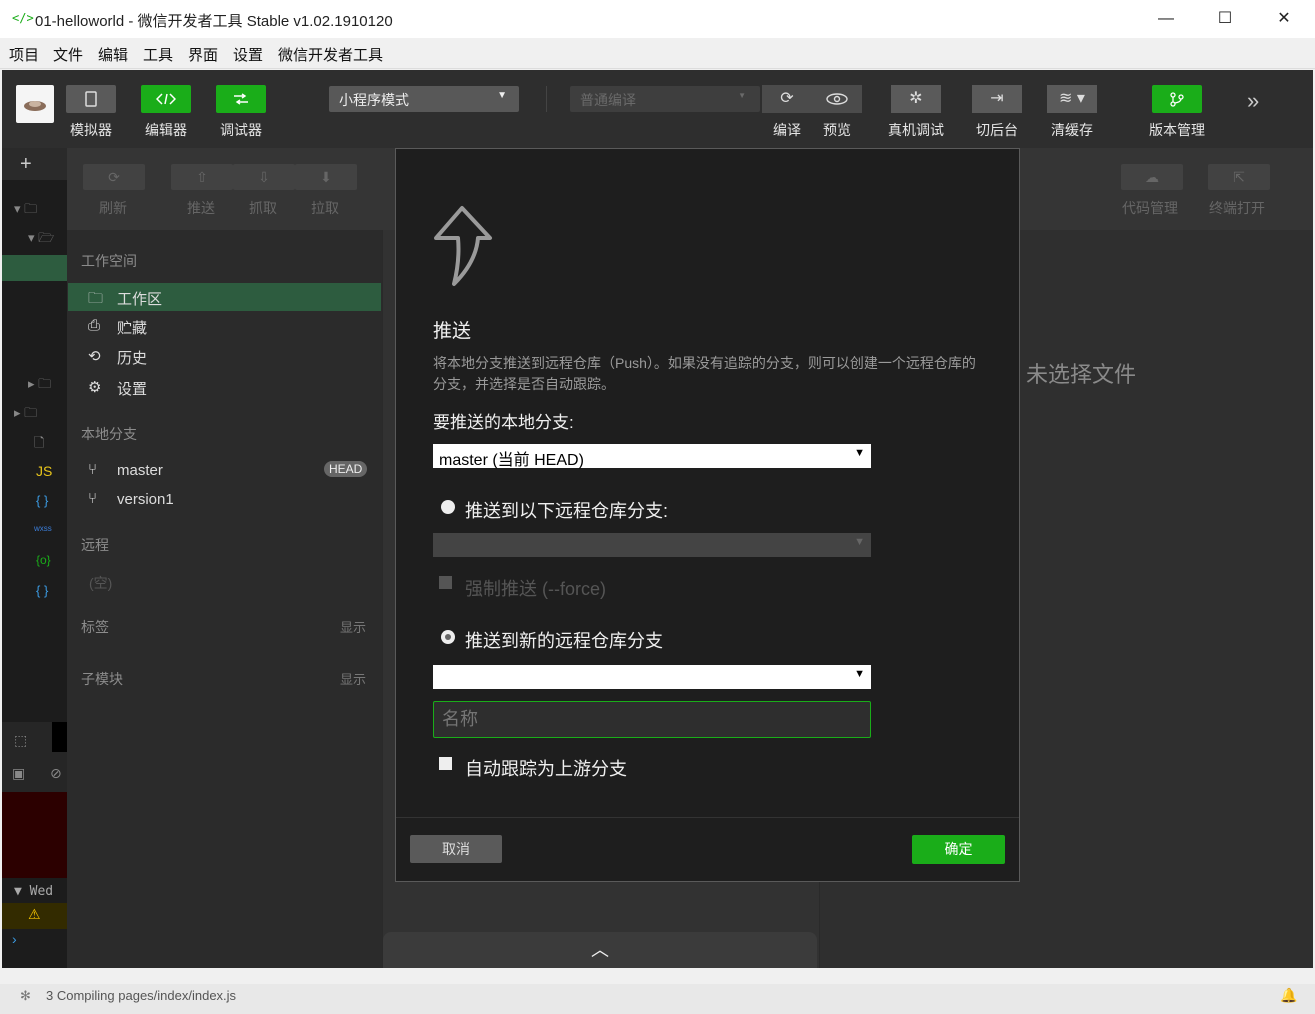 Image resolution: width=1315 pixels, height=1014 pixels. I want to click on console-prompt-icon: ›, so click(14, 939).